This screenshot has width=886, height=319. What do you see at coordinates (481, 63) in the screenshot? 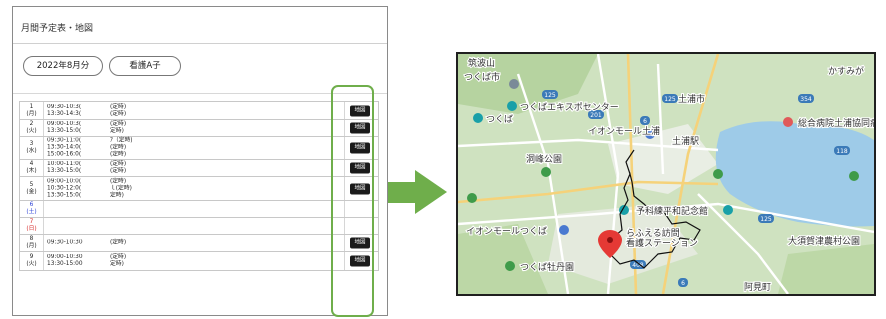
I see `map-label-mountain: 筑波山` at bounding box center [481, 63].